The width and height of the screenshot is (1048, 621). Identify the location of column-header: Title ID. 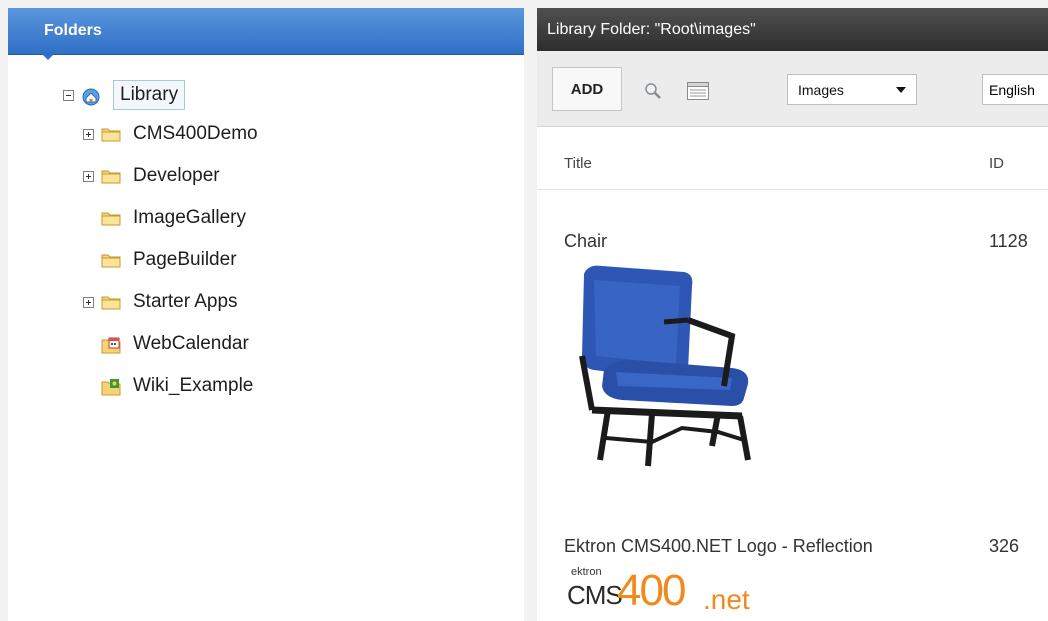
(792, 158).